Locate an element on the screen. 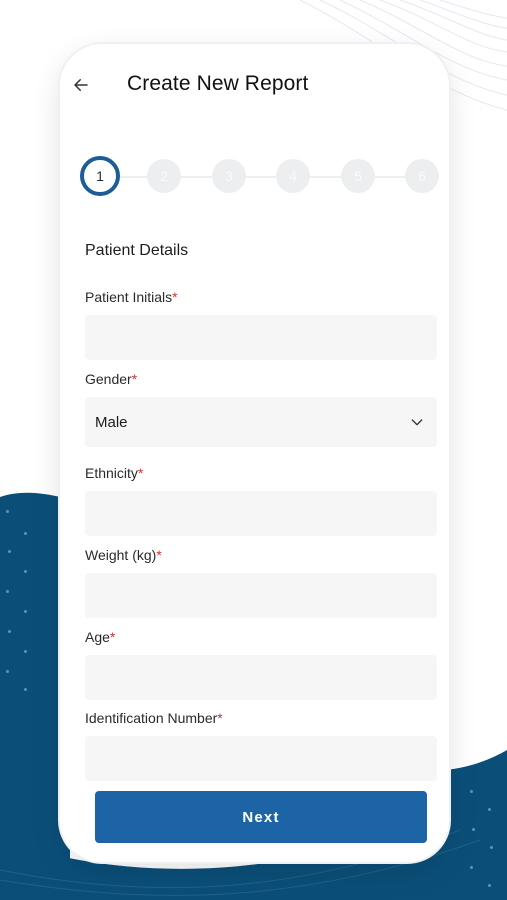 This screenshot has width=507, height=900. step-2: 2 is located at coordinates (164, 176).